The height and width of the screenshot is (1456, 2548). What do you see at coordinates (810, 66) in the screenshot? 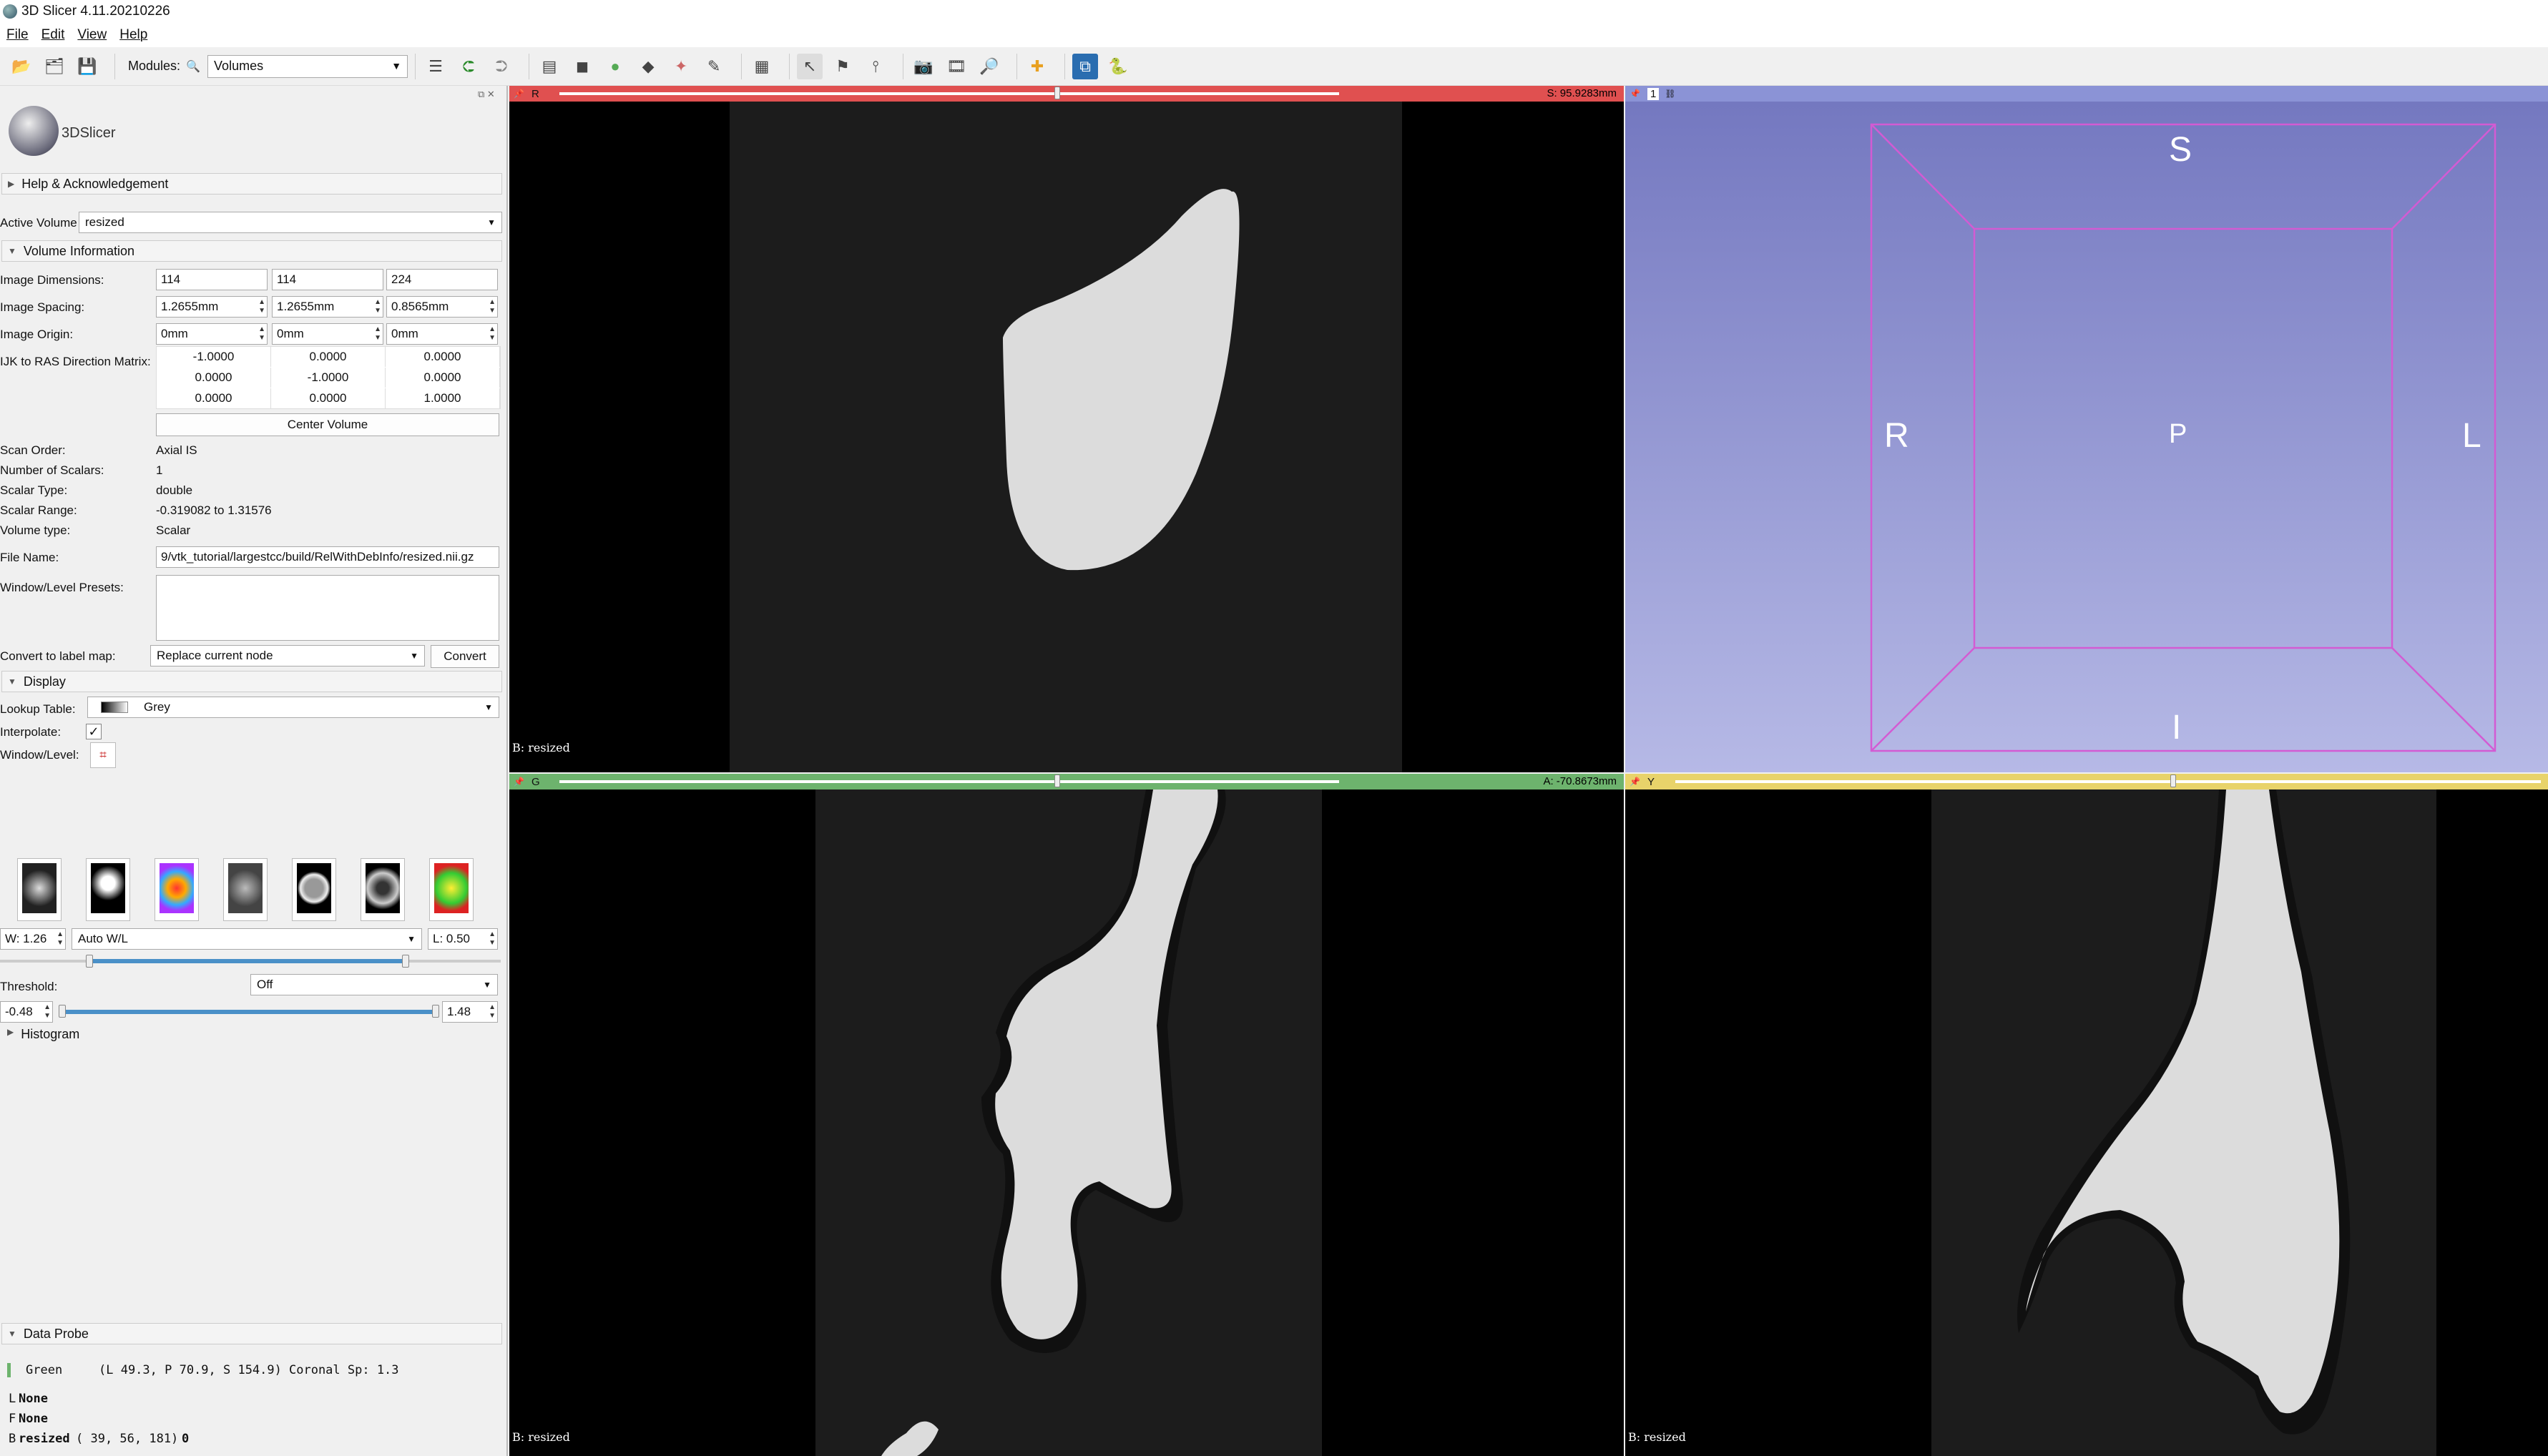
I see `pointer-mode-icon: ↖` at bounding box center [810, 66].